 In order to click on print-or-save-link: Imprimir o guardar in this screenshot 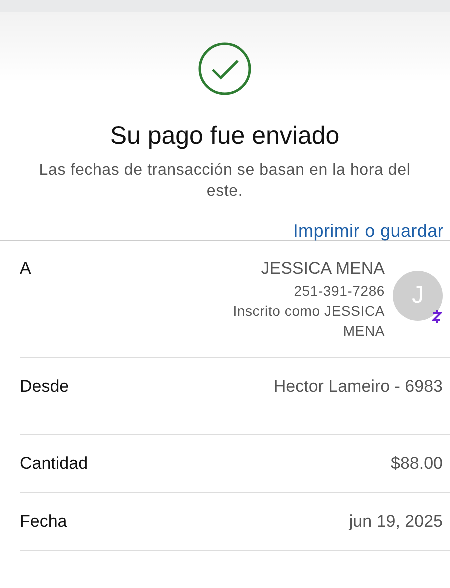, I will do `click(368, 230)`.